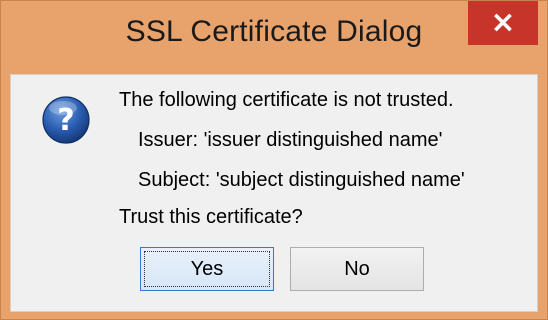 Image resolution: width=548 pixels, height=320 pixels. What do you see at coordinates (290, 140) in the screenshot?
I see `issuer-text: Issuer: 'issuer distinguished name'` at bounding box center [290, 140].